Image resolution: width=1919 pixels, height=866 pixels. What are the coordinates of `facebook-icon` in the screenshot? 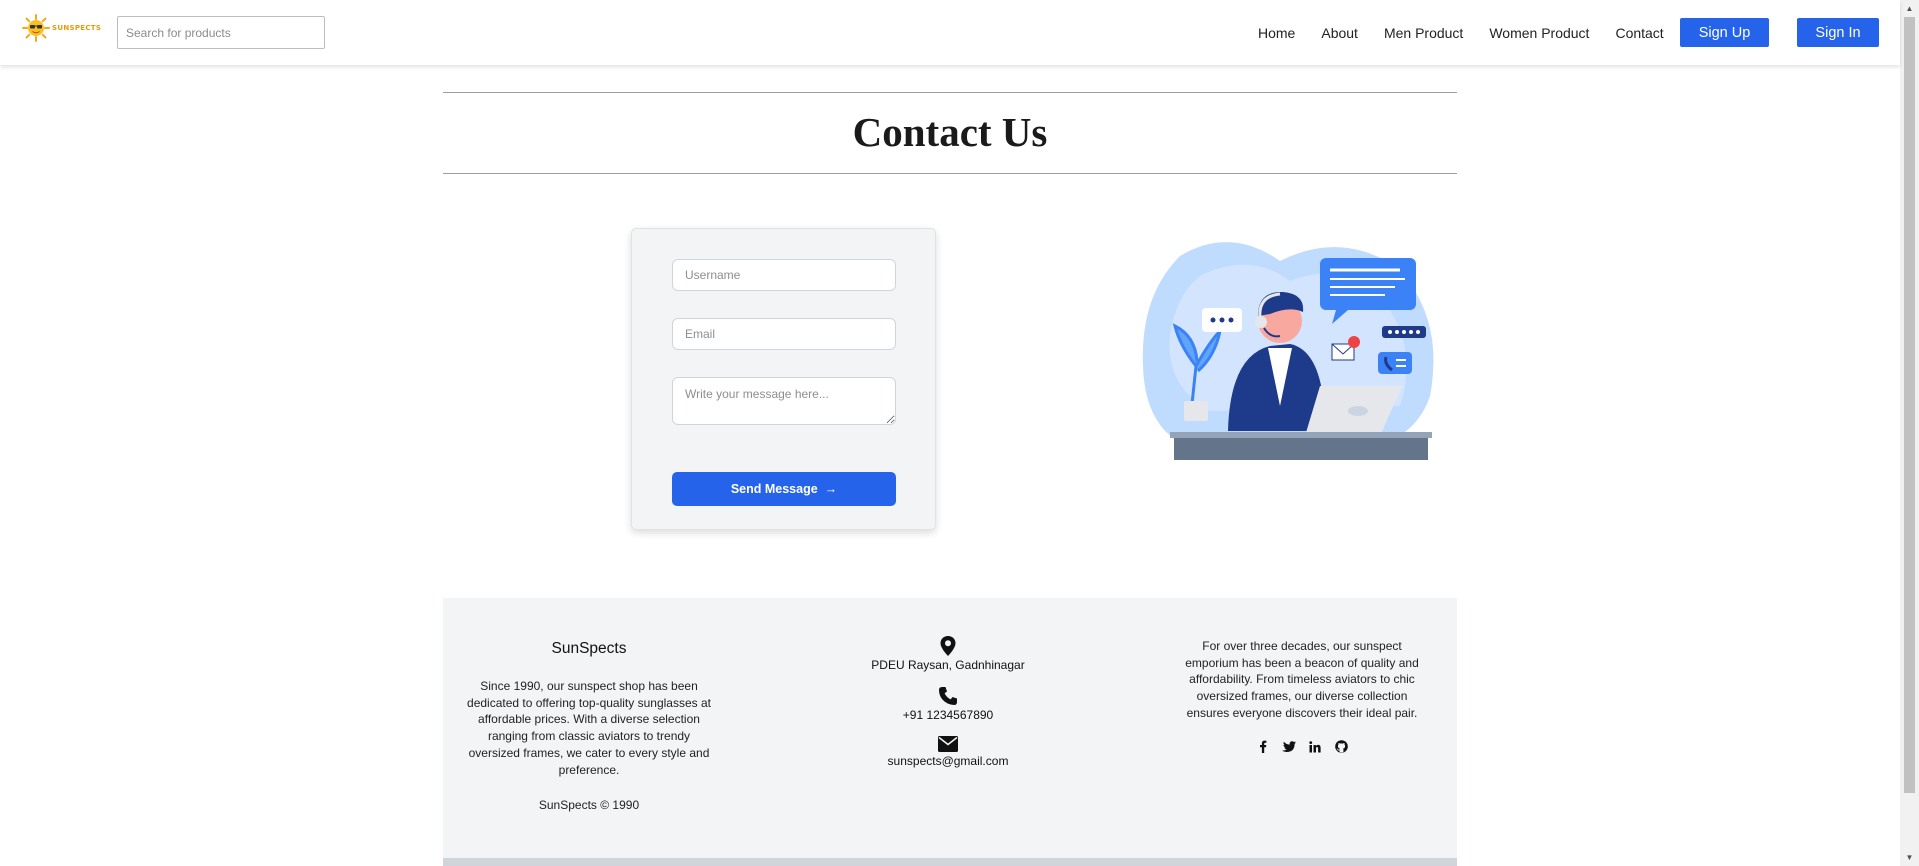 It's located at (1263, 747).